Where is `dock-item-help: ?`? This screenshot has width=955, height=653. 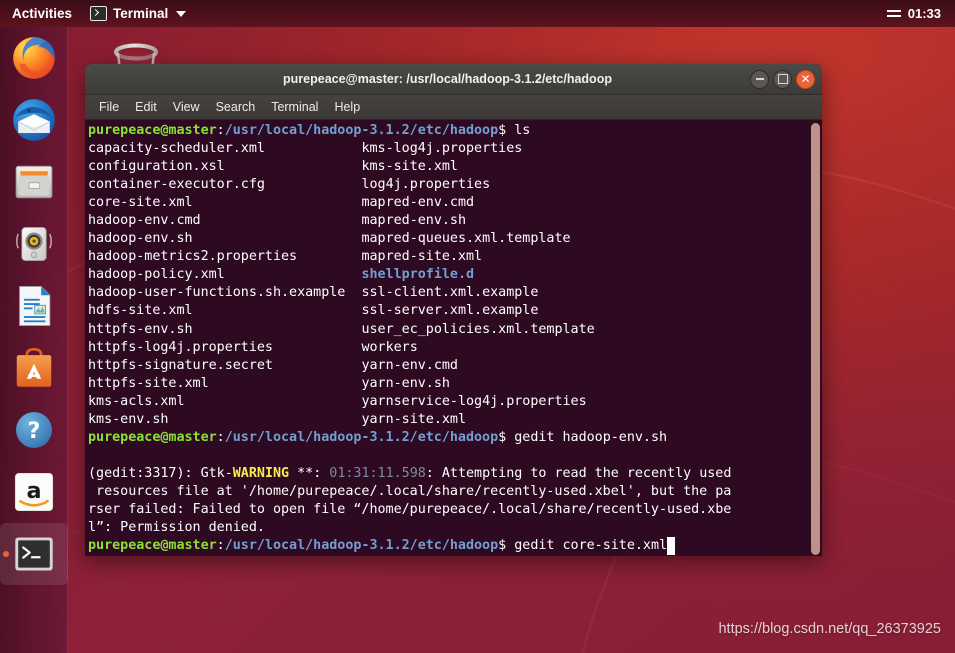
dock-item-help: ? is located at coordinates (34, 430).